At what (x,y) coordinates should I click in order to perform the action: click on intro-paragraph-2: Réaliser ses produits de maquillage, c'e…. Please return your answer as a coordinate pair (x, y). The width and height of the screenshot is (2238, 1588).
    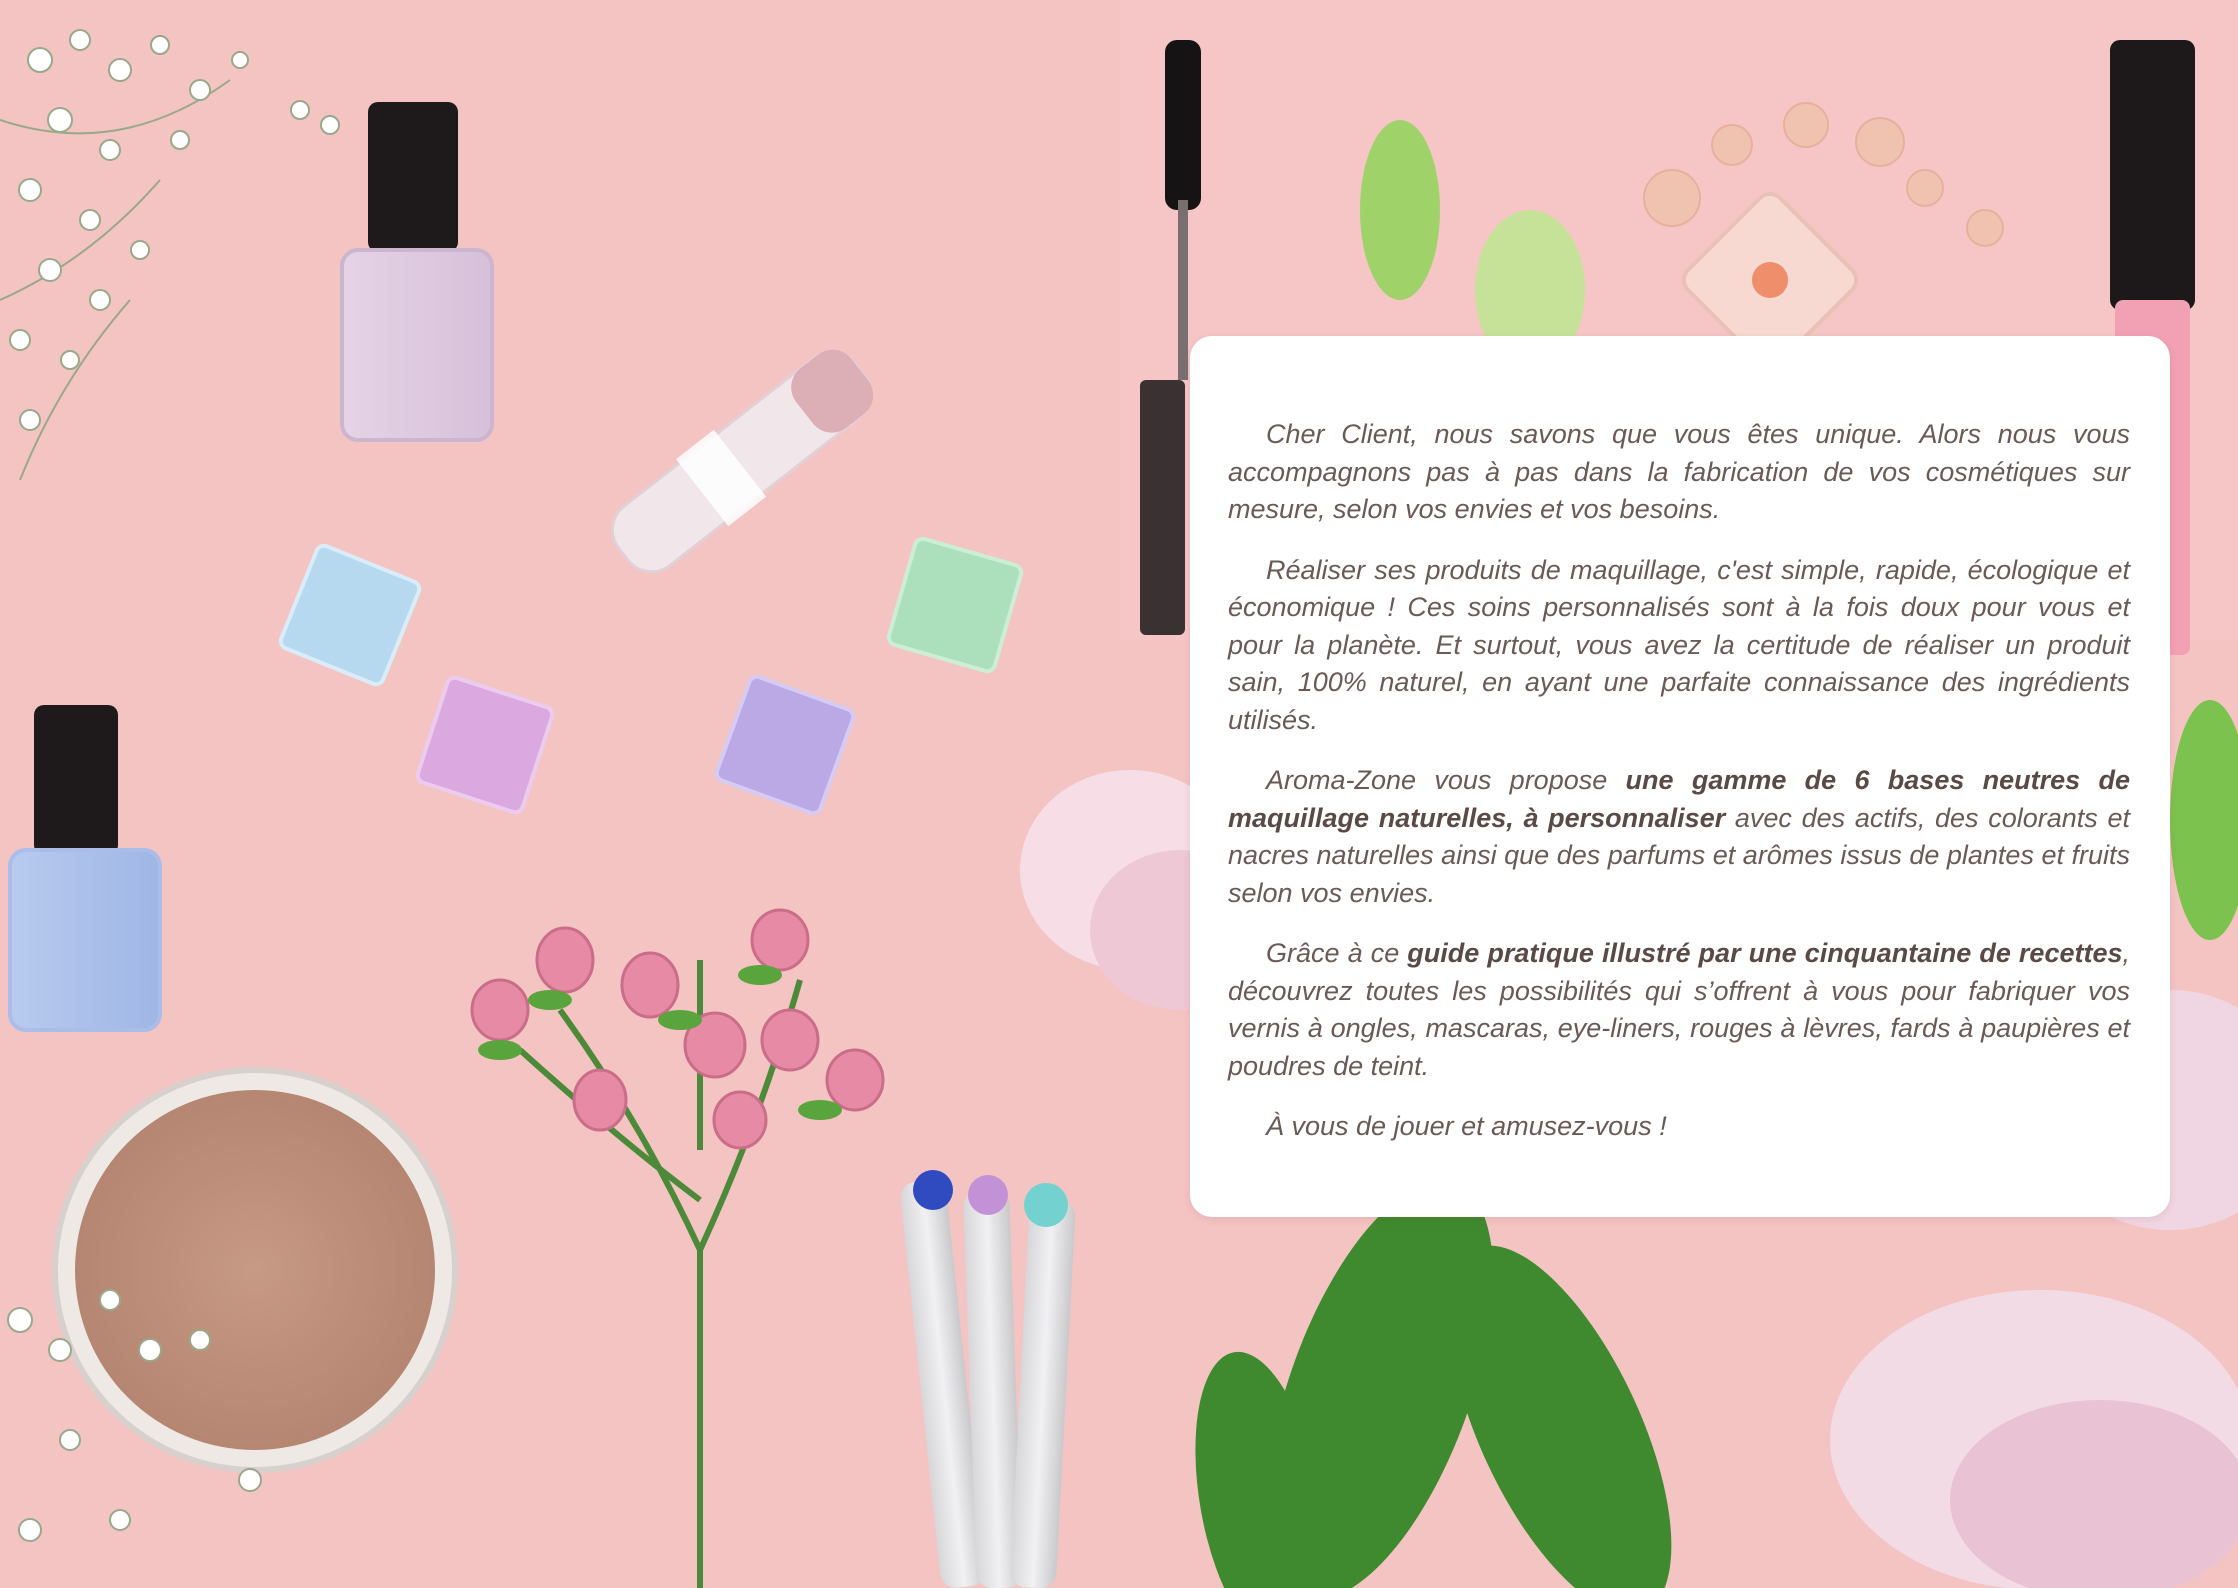
    Looking at the image, I should click on (1679, 644).